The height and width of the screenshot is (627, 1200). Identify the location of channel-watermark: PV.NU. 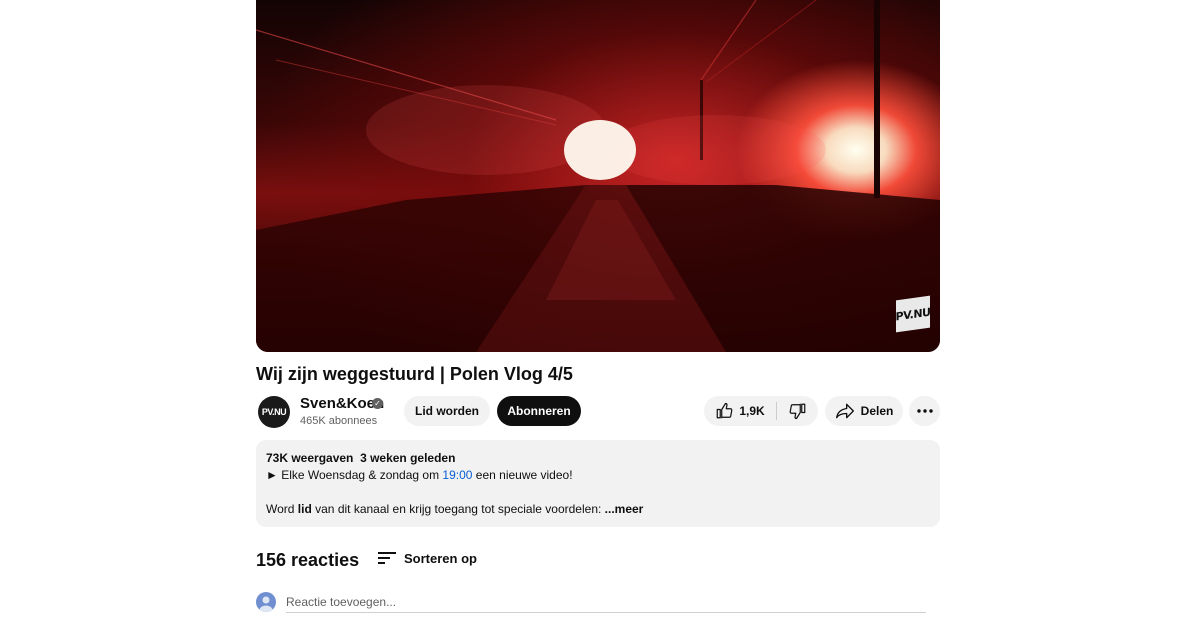
(913, 314).